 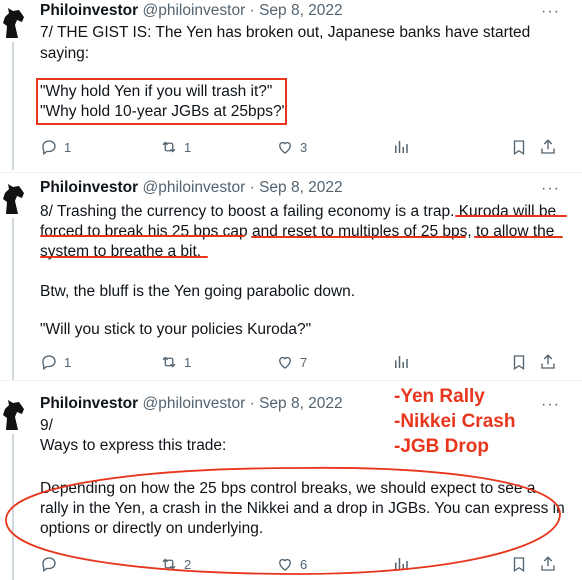 I want to click on like-count: 7, so click(x=304, y=362).